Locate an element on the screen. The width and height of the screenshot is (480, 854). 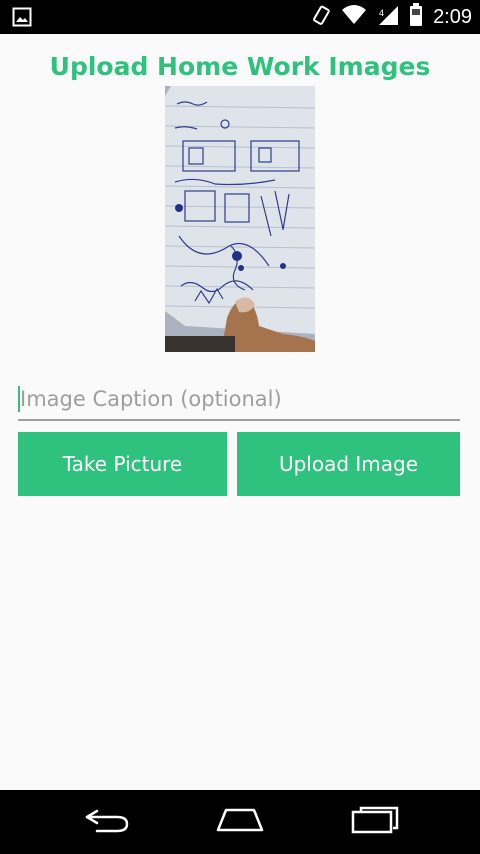
battery-icon is located at coordinates (416, 17).